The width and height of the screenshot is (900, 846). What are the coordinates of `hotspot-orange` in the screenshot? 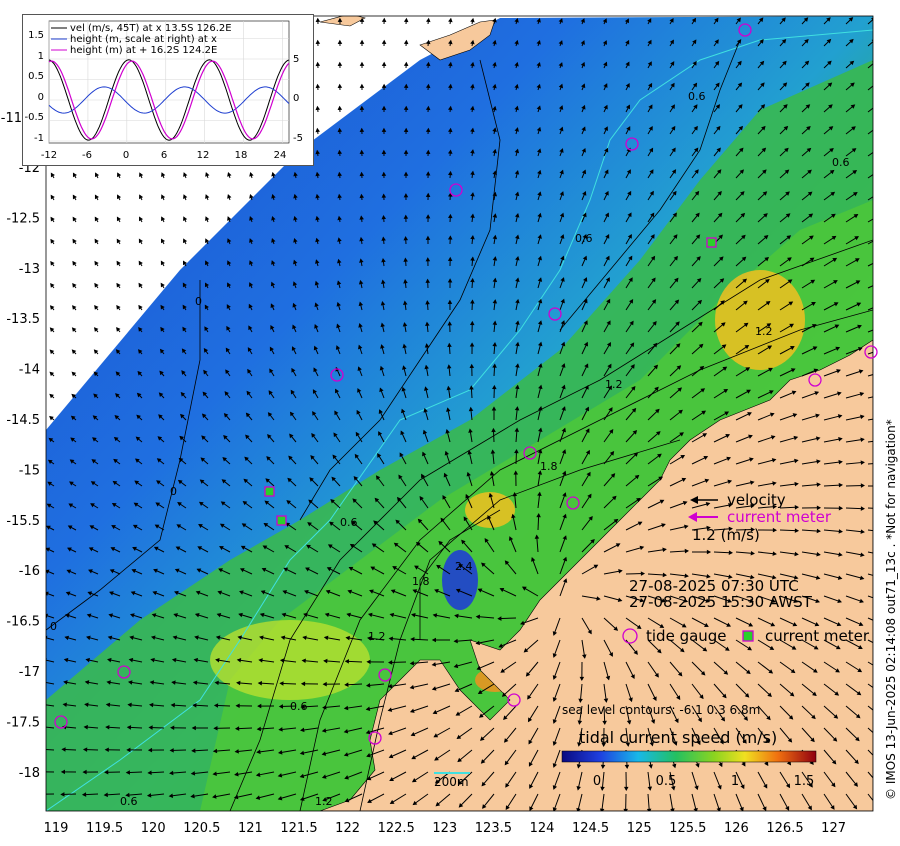 It's located at (760, 320).